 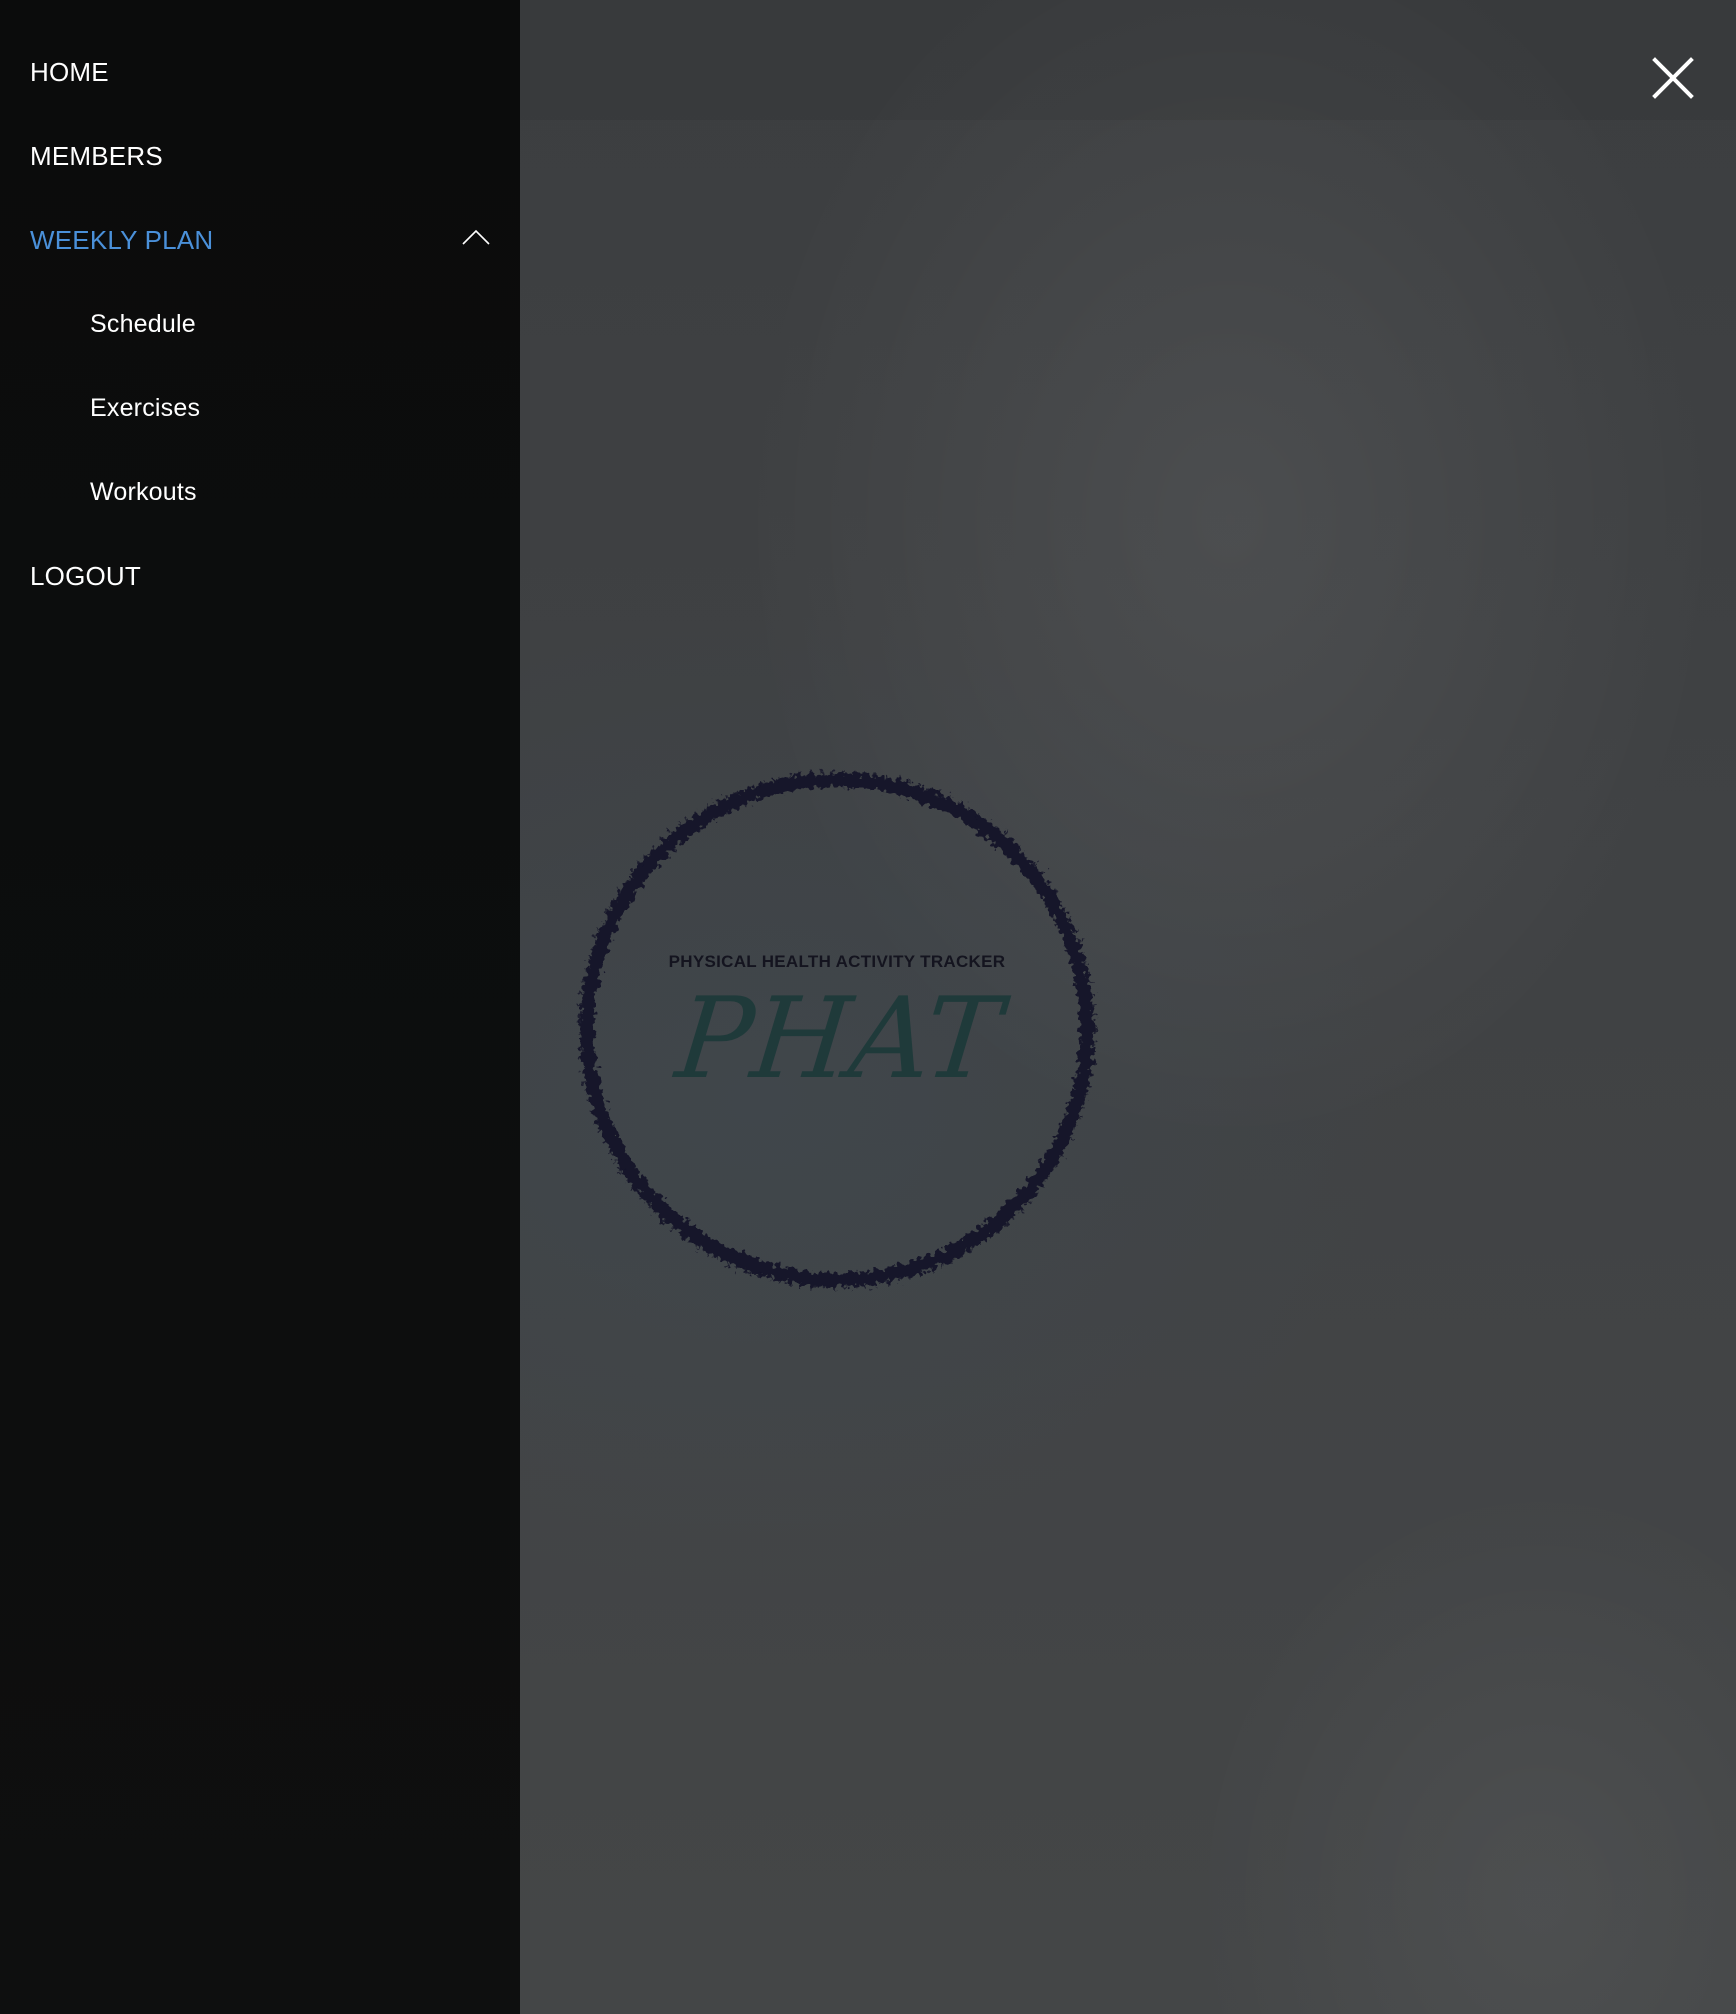 What do you see at coordinates (122, 239) in the screenshot?
I see `sidebar-item-label: WEEKLY PLAN` at bounding box center [122, 239].